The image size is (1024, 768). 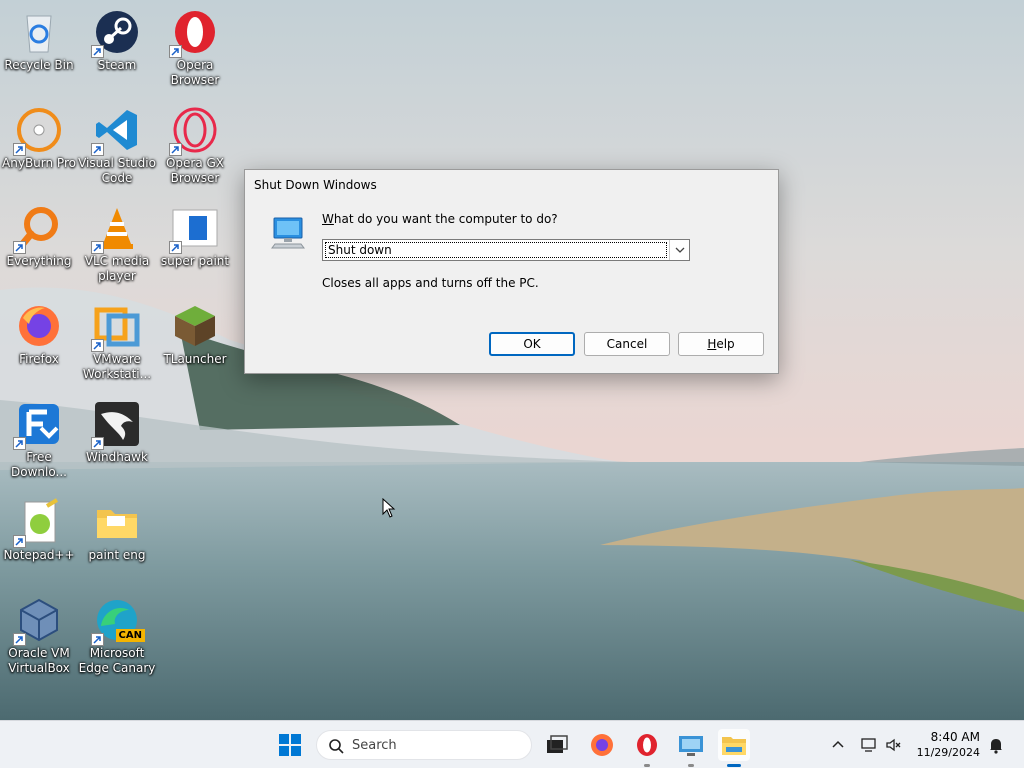 What do you see at coordinates (288, 233) in the screenshot?
I see `computer-icon` at bounding box center [288, 233].